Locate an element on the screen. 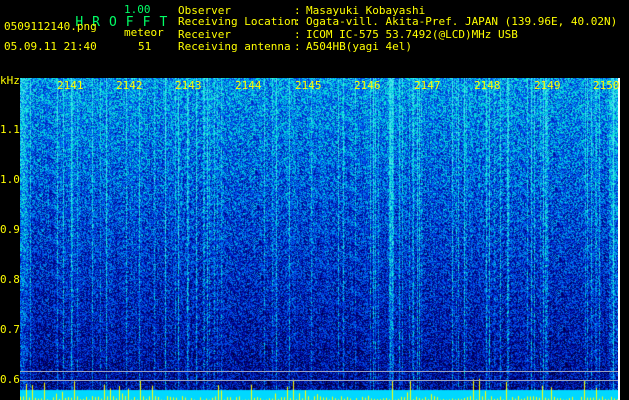  y-tick-label: 1.1 is located at coordinates (10, 129).